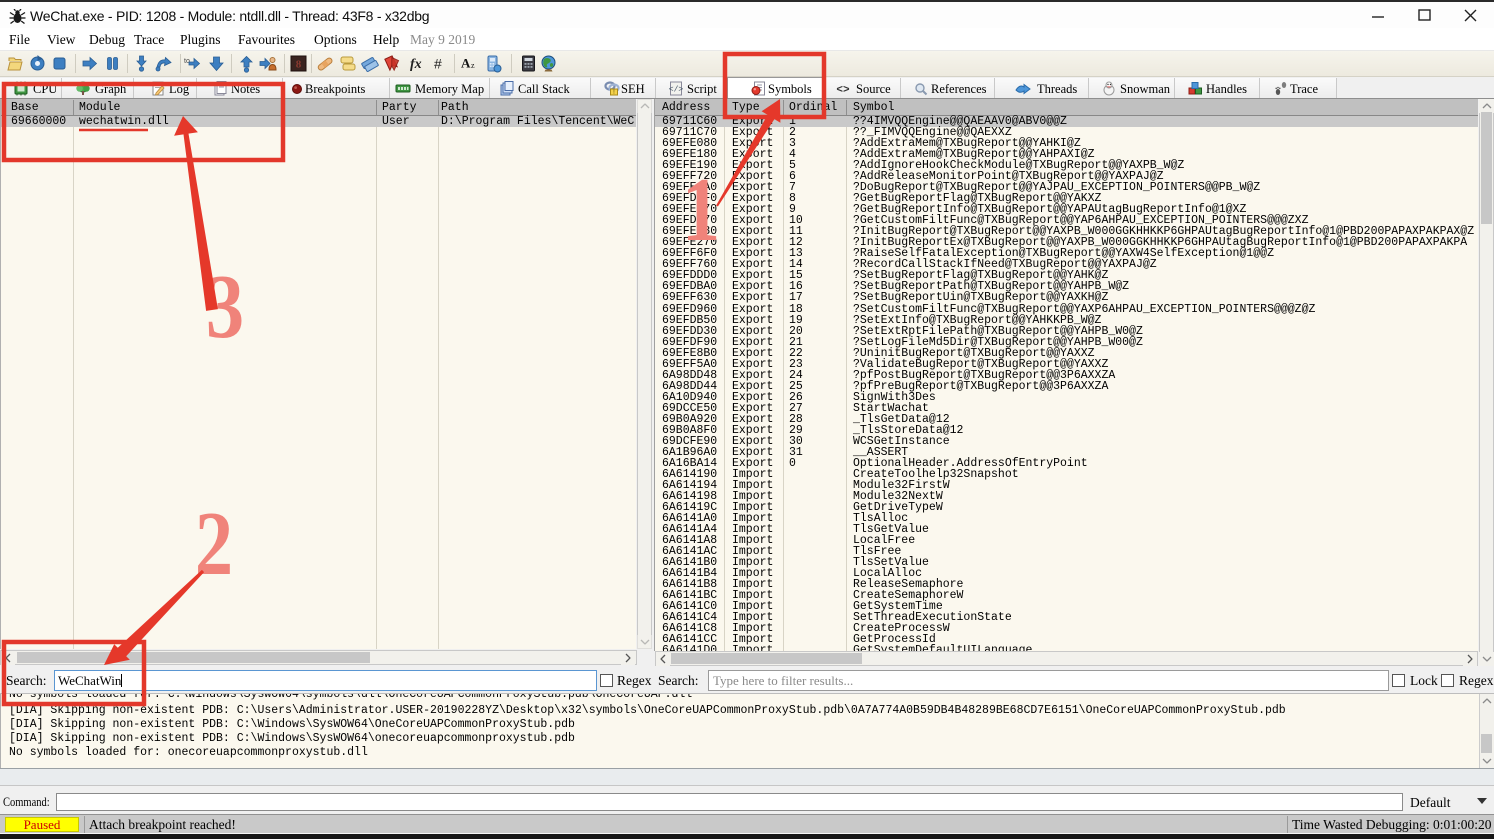 The image size is (1494, 839). Describe the element at coordinates (473, 65) in the screenshot. I see `svg-text: z` at that location.